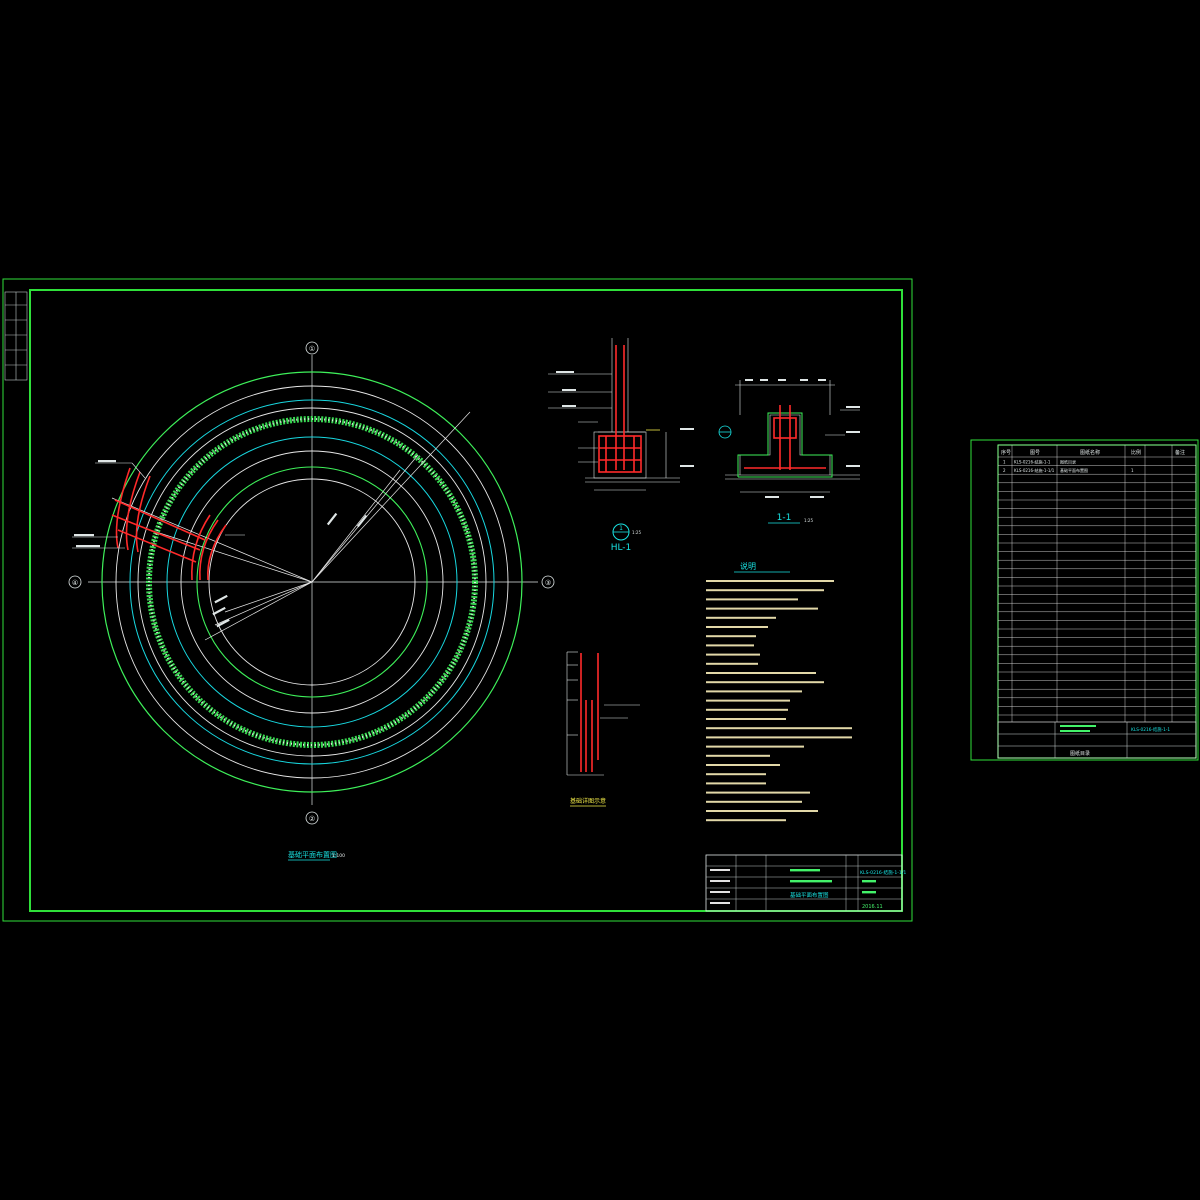  Describe the element at coordinates (1150, 729) in the screenshot. I see `index-footer-drawing-no: KLS-0216-结施-1-1` at that location.